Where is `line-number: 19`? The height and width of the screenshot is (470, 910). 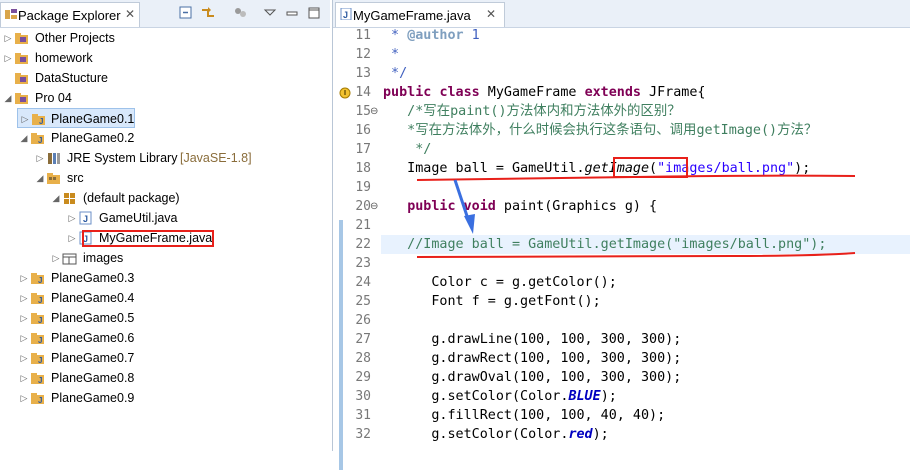 line-number: 19 is located at coordinates (363, 187).